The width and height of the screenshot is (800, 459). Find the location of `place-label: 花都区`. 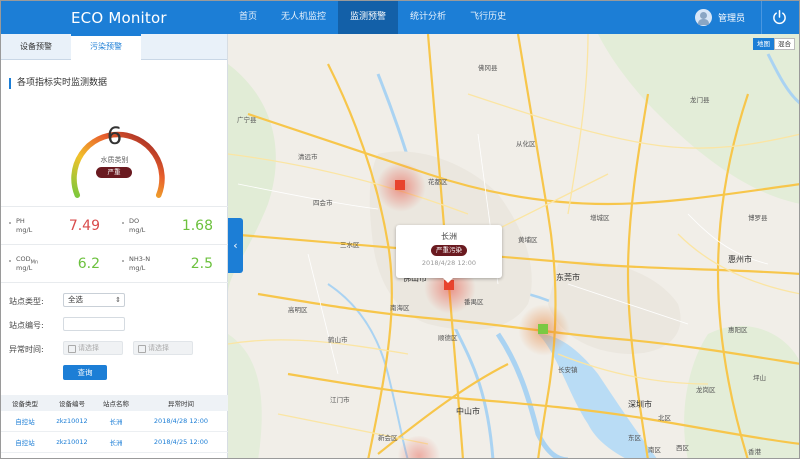

place-label: 花都区 is located at coordinates (438, 182).